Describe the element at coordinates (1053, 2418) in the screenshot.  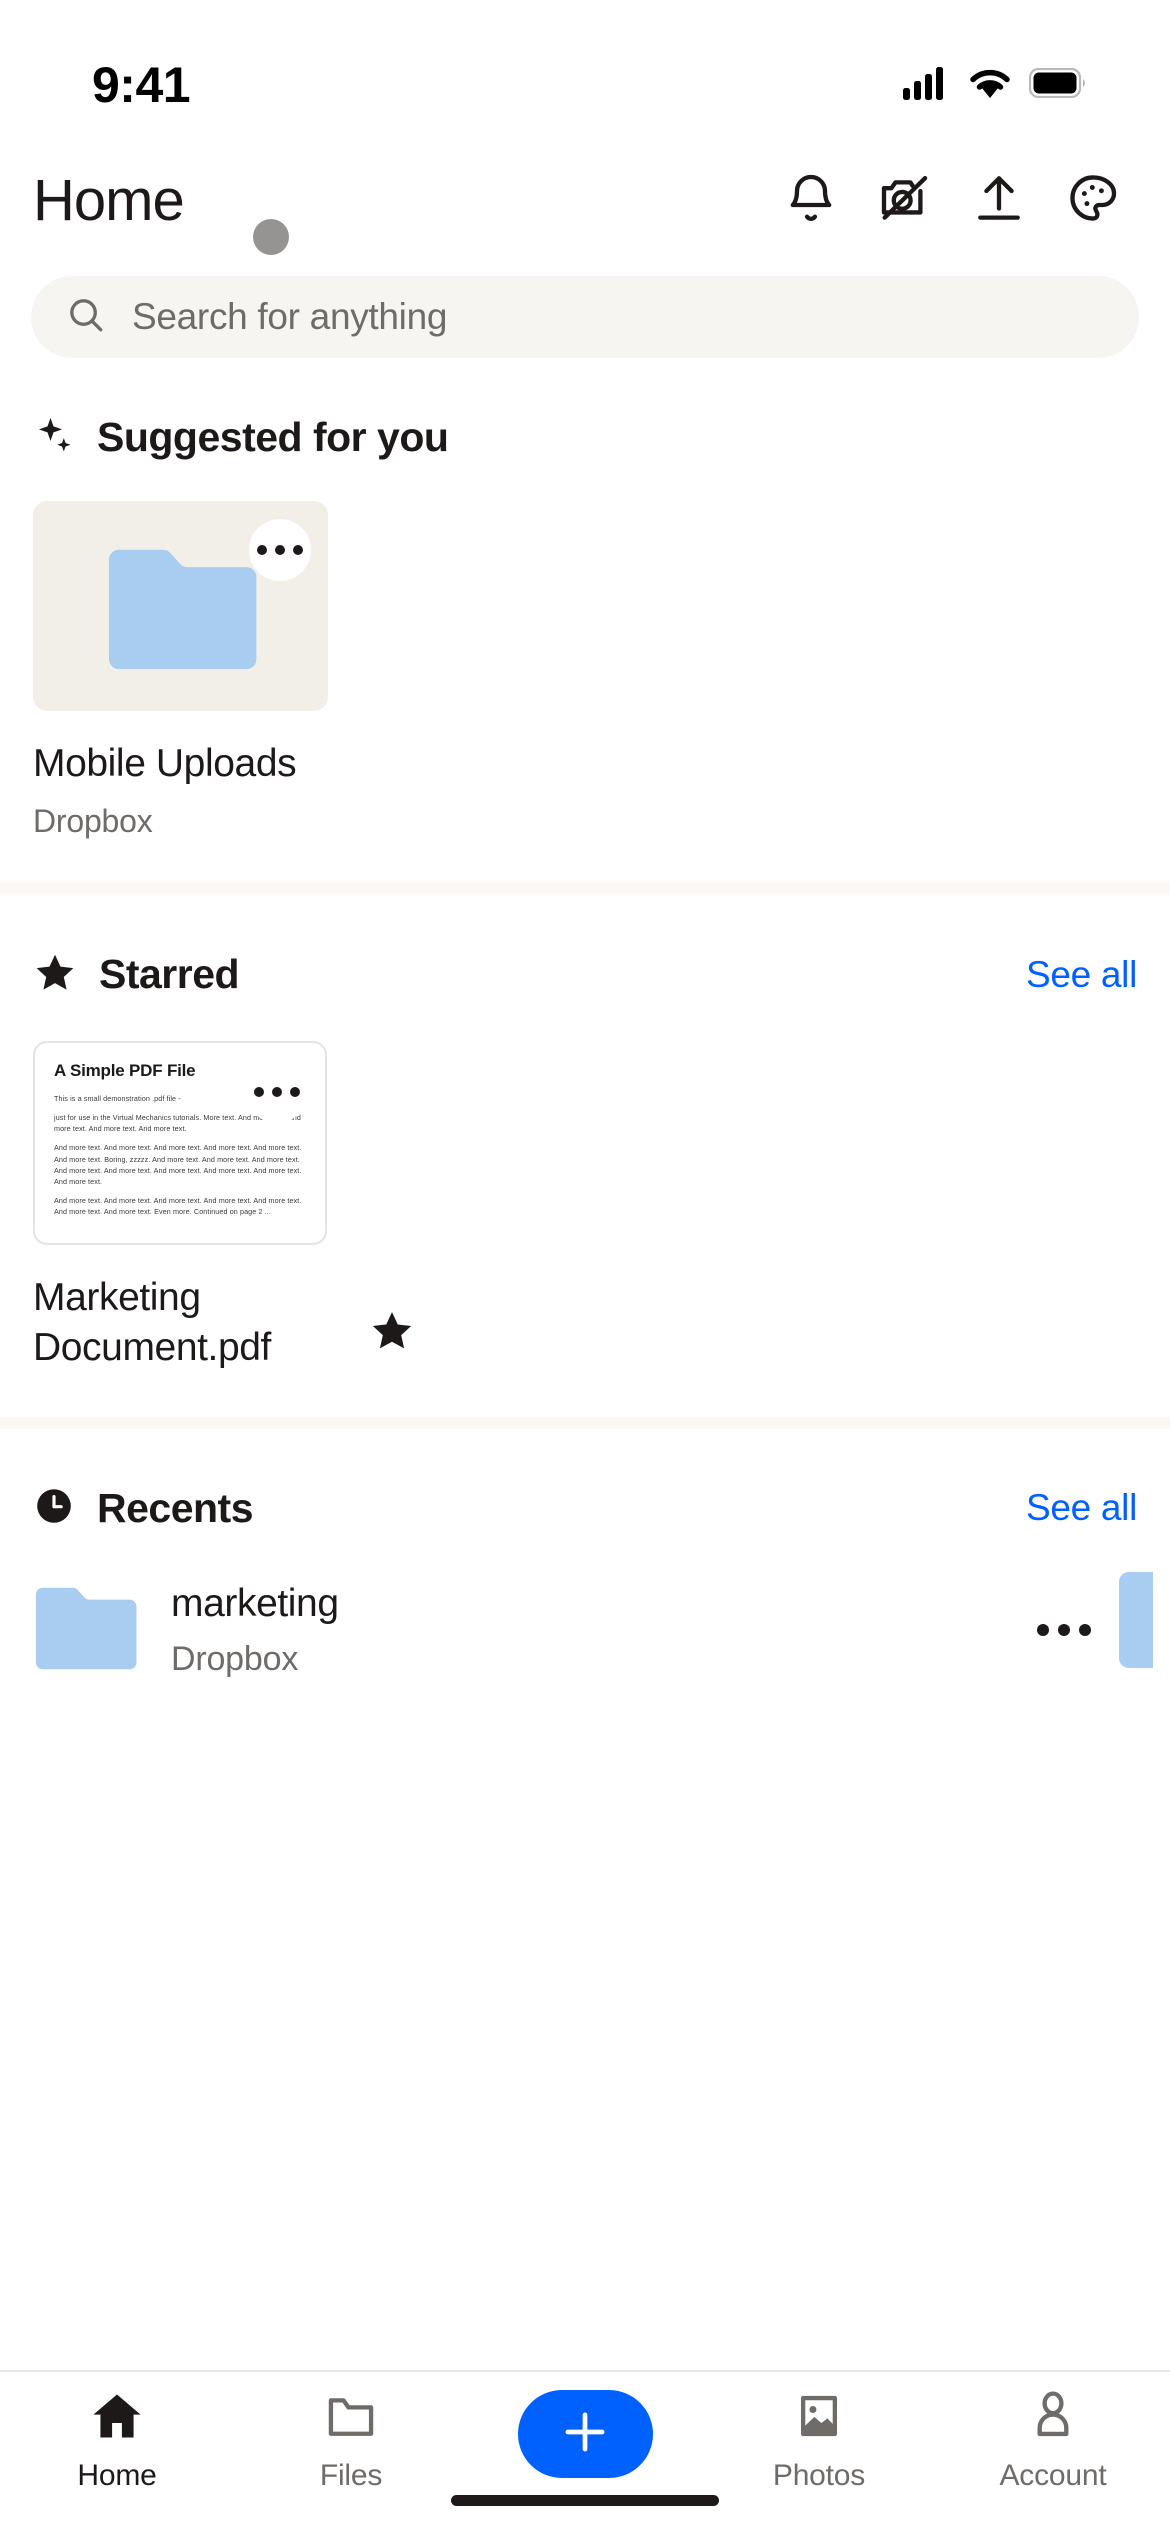
I see `person-icon` at that location.